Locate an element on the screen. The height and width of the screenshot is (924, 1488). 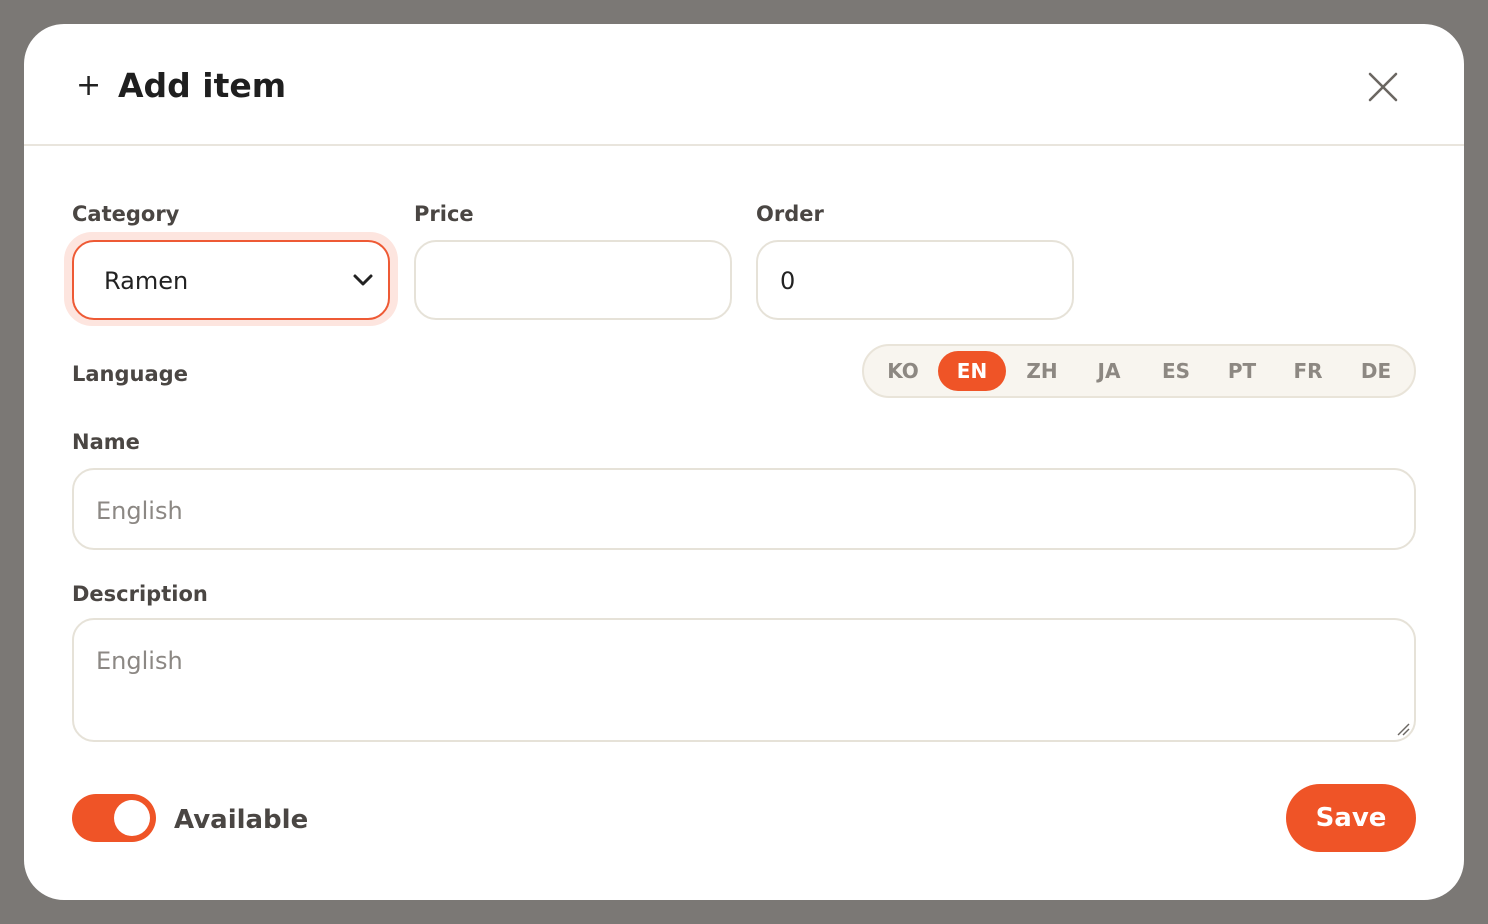
lang-tab-fr: FR is located at coordinates (1308, 371).